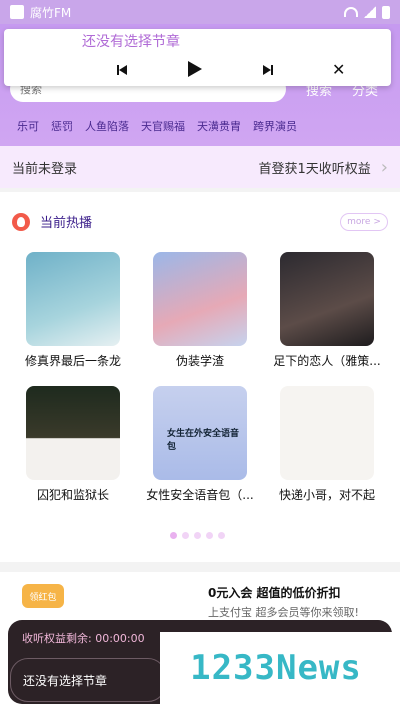 The height and width of the screenshot is (711, 400). I want to click on cover-text: 女生在外安全语音包, so click(203, 440).